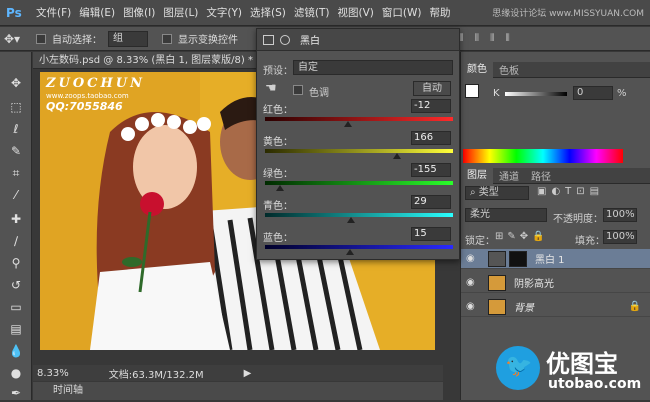 The width and height of the screenshot is (650, 402). What do you see at coordinates (298, 90) in the screenshot?
I see `tint-checkbox` at bounding box center [298, 90].